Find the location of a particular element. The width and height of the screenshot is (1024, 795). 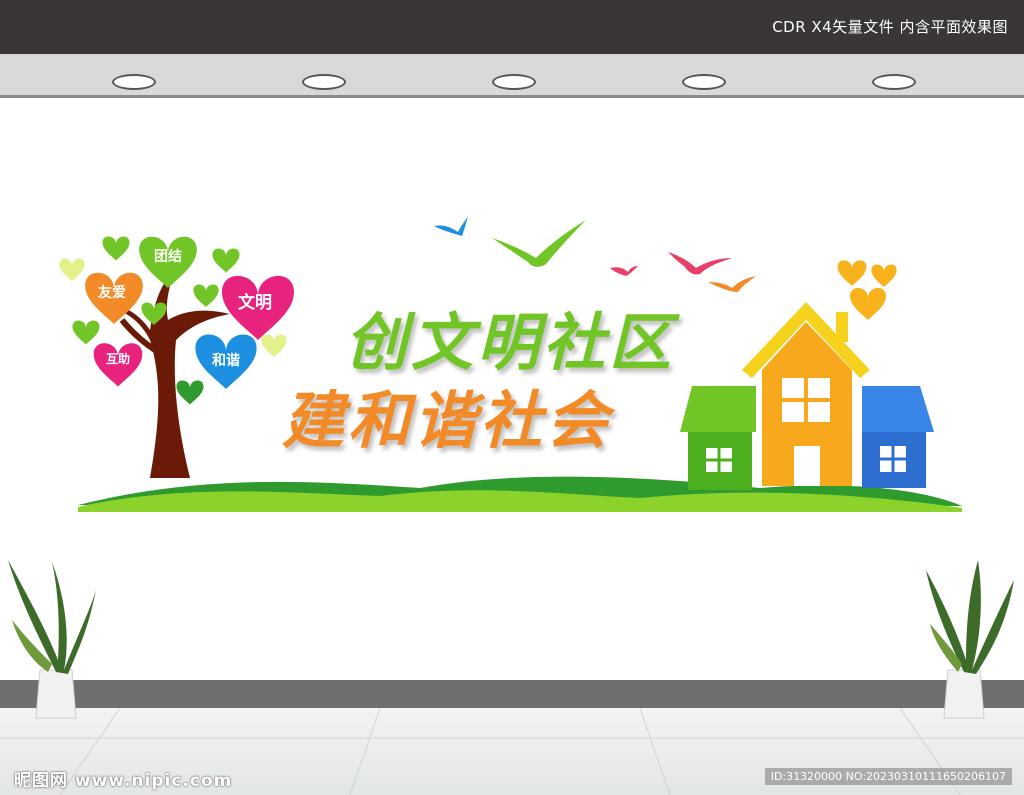

heart-icon is located at coordinates (867, 290).